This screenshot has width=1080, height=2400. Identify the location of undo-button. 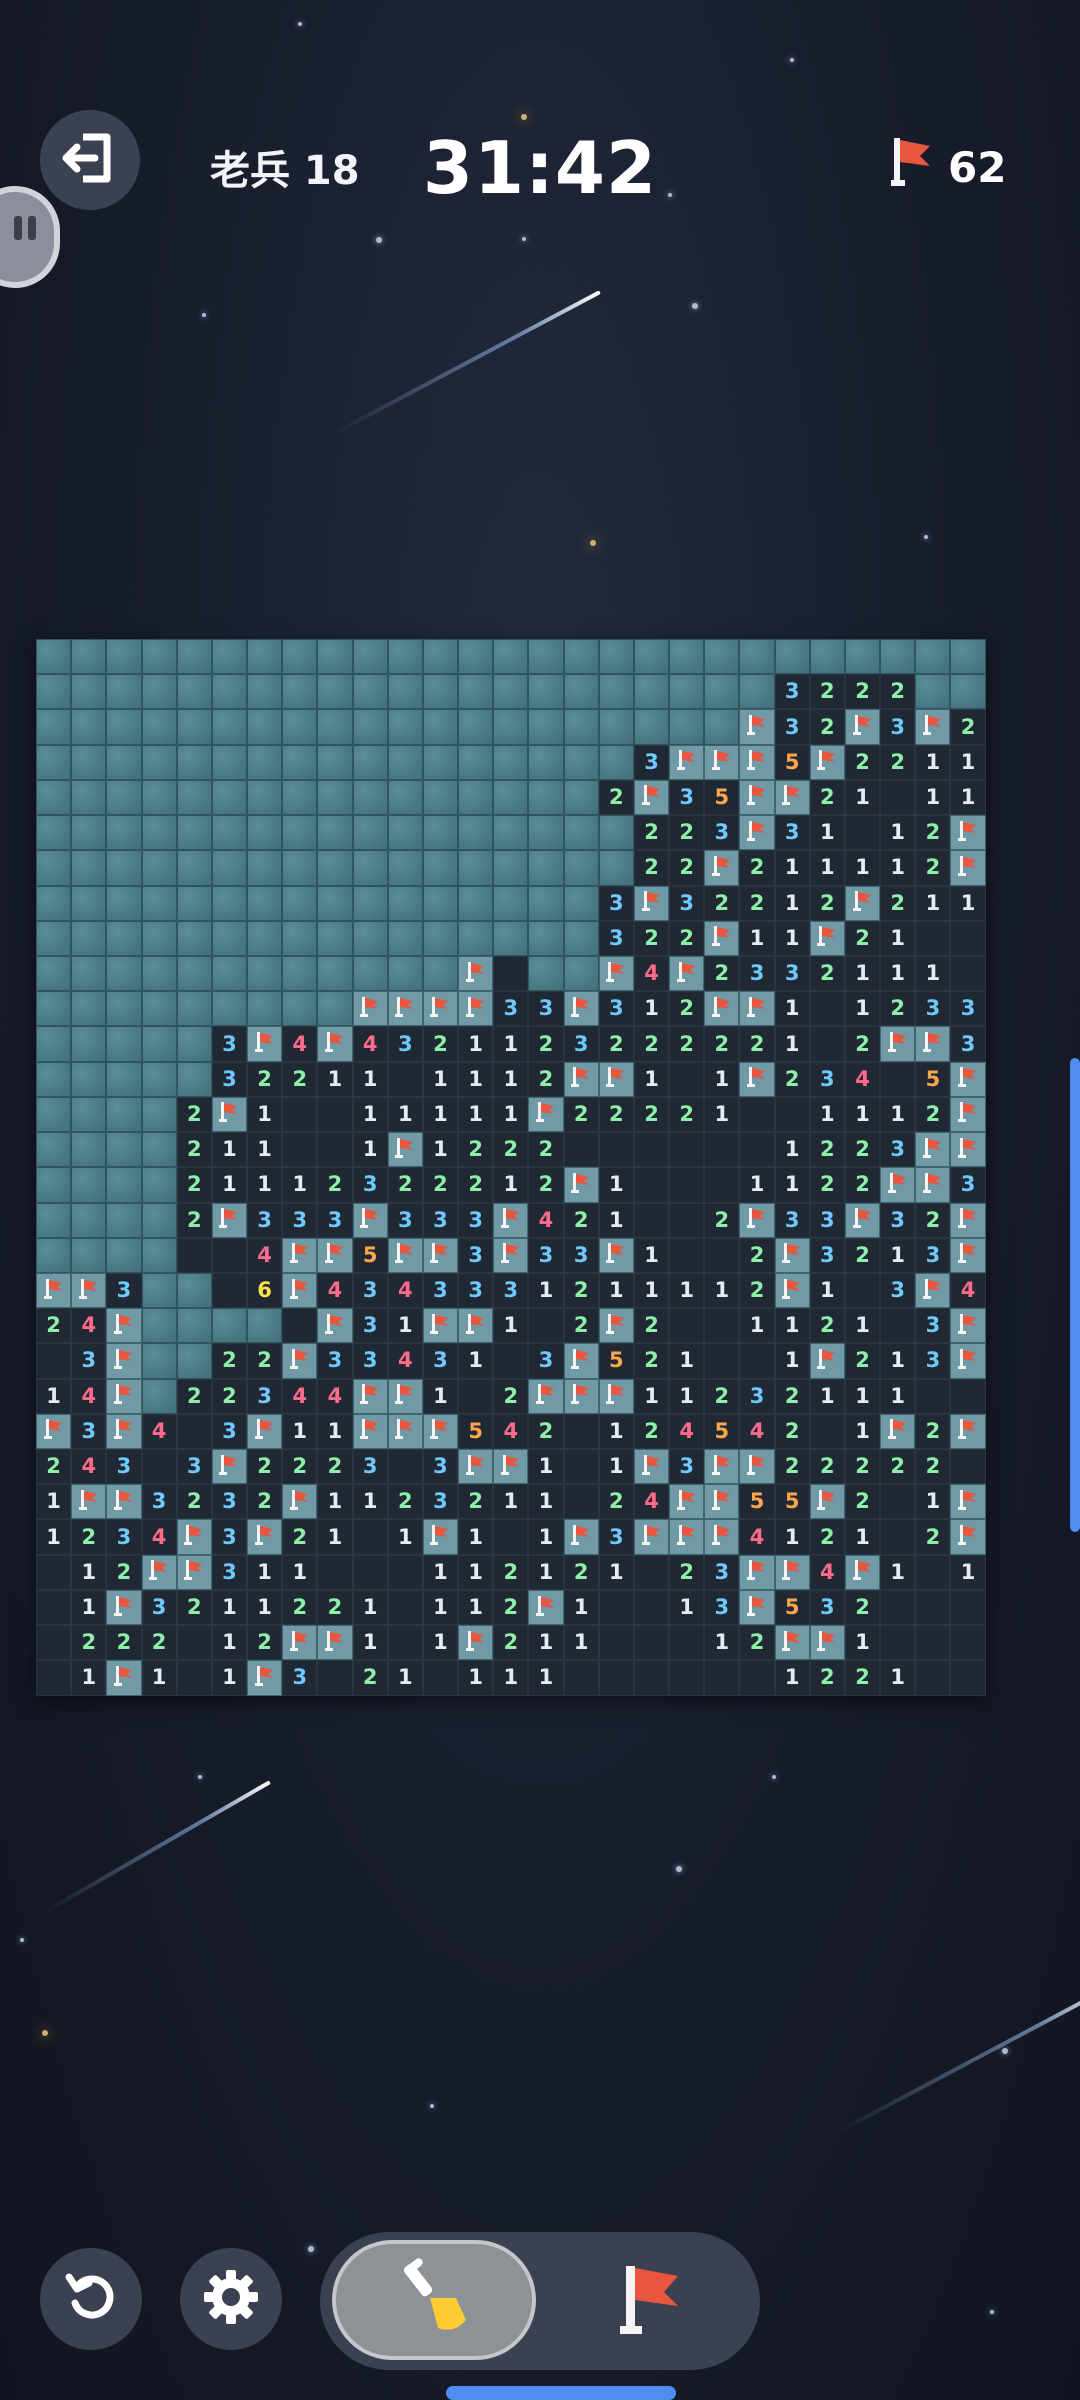
(91, 2299).